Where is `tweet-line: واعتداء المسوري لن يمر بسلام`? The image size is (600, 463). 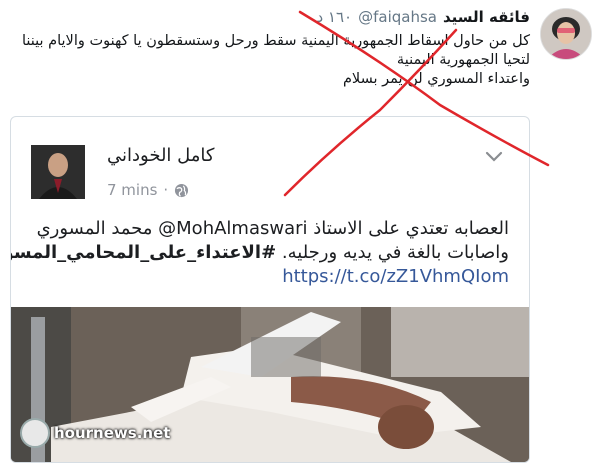
tweet-line: واعتداء المسوري لن يمر بسلام is located at coordinates (436, 79).